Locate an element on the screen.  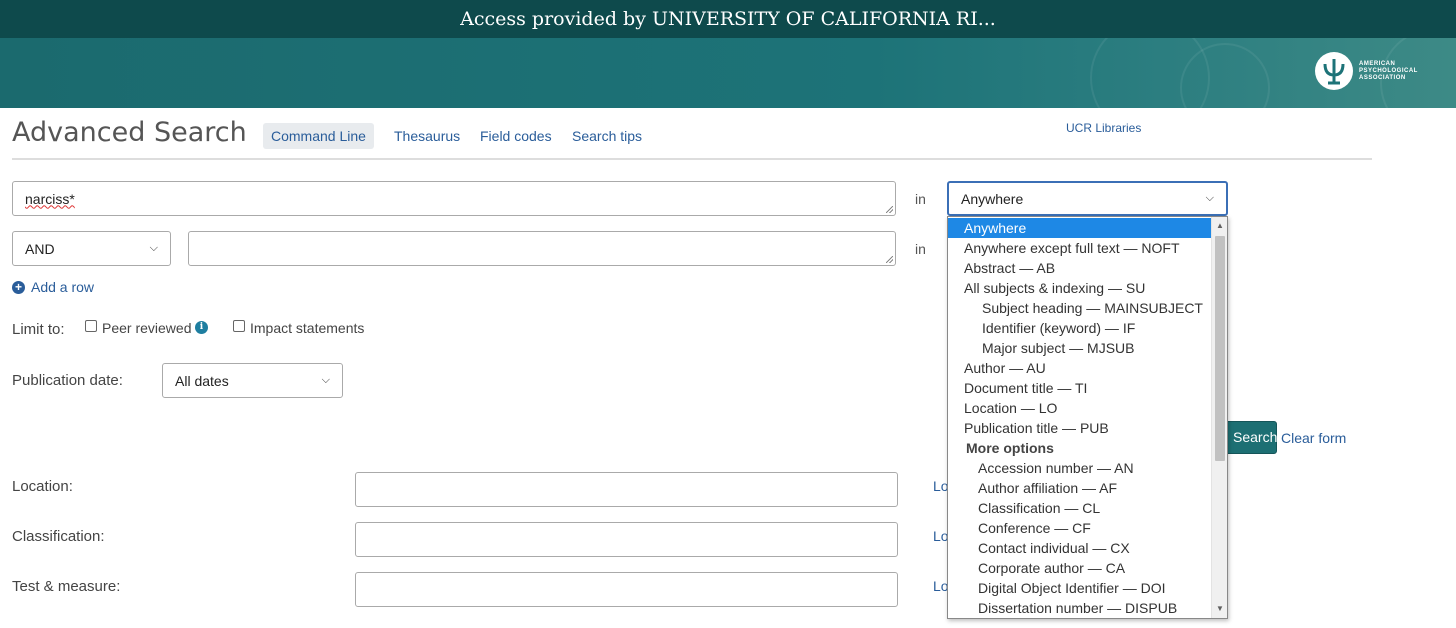
dropdown-group-label: More options is located at coordinates (1010, 448).